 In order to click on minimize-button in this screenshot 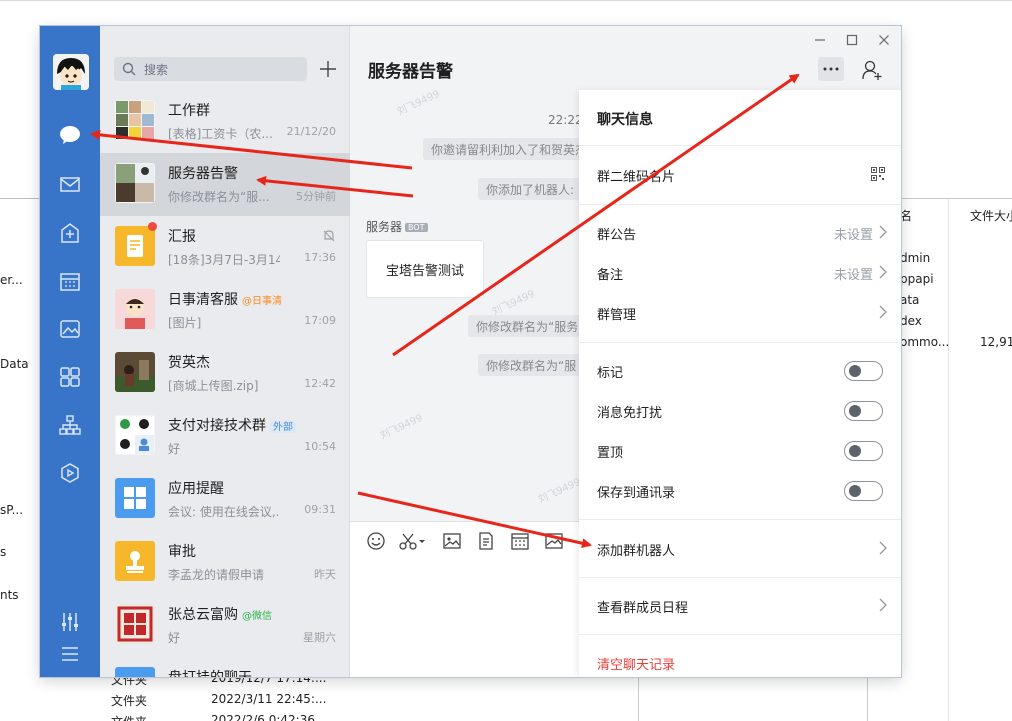, I will do `click(820, 40)`.